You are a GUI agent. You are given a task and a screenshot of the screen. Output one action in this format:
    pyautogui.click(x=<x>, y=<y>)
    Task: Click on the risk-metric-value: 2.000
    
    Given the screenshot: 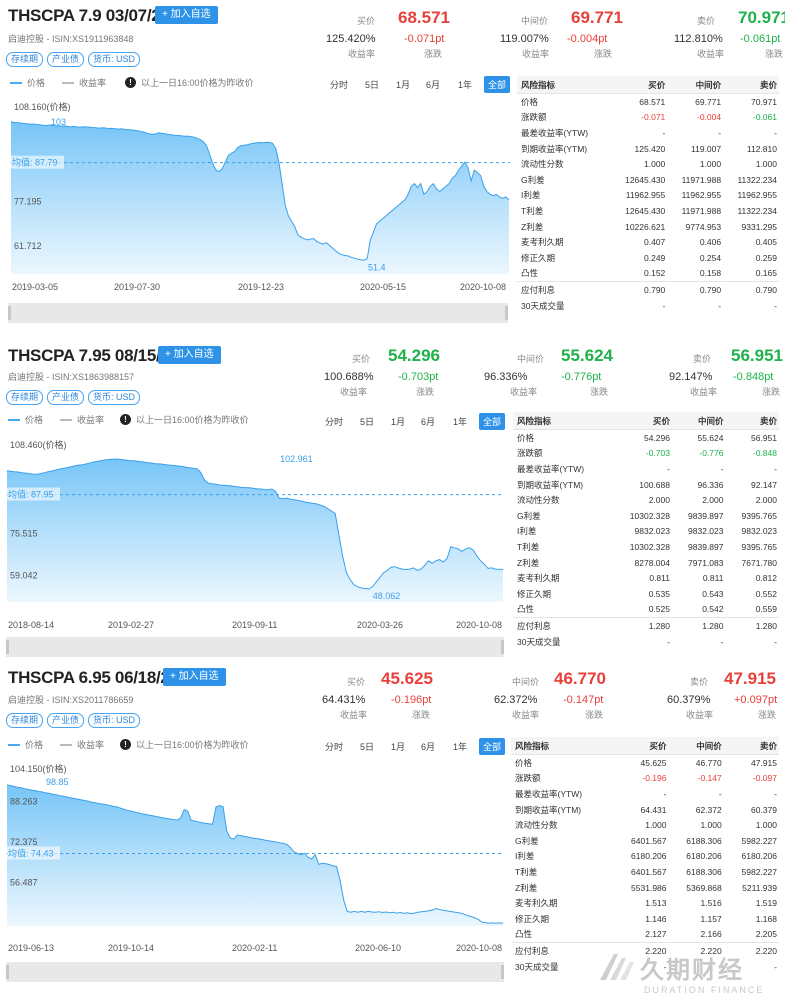 What is the action you would take?
    pyautogui.click(x=766, y=500)
    